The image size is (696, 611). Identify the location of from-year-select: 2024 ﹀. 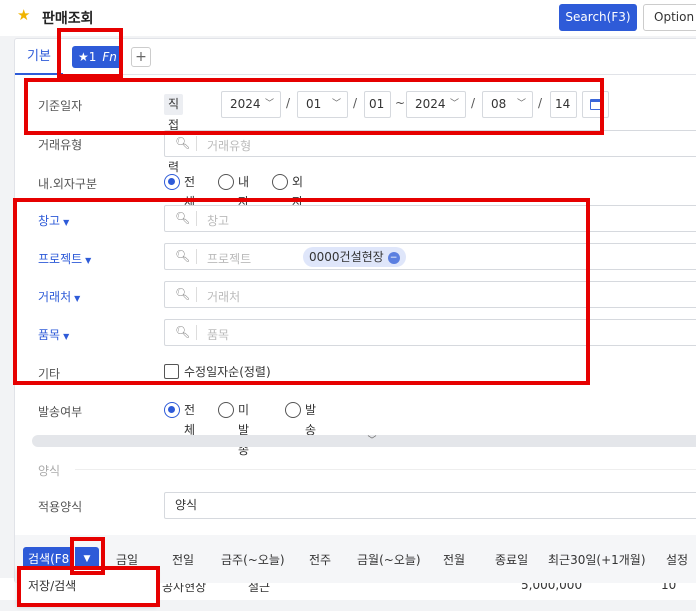
(251, 104).